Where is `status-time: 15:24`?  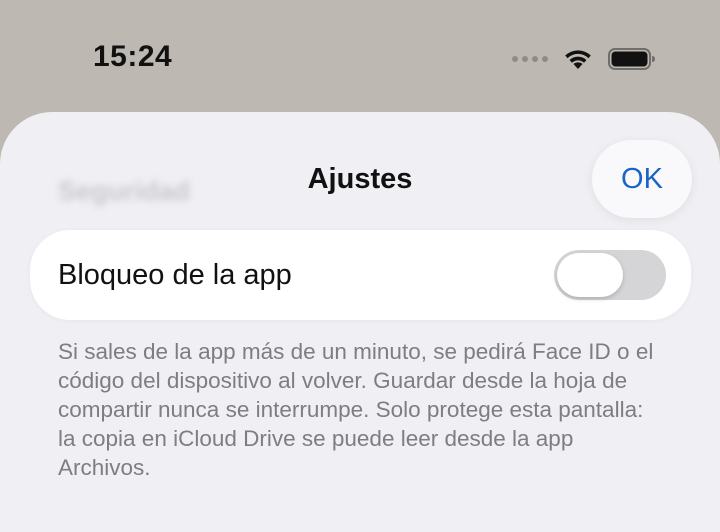
status-time: 15:24 is located at coordinates (133, 56).